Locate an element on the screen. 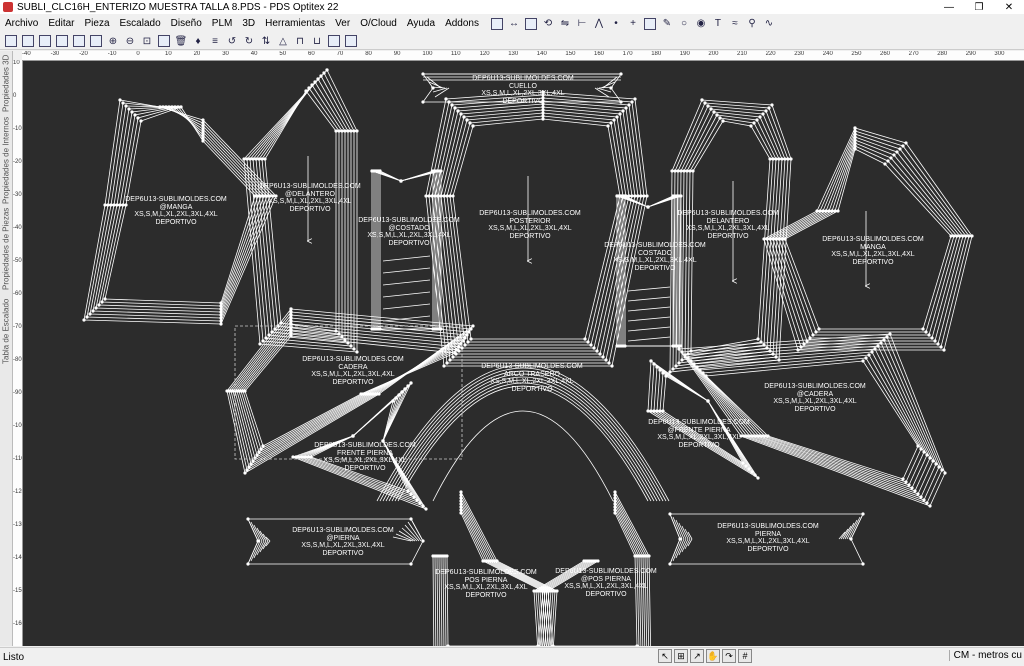 The width and height of the screenshot is (1024, 666). menu-ocloud: O/Cloud is located at coordinates (378, 23).